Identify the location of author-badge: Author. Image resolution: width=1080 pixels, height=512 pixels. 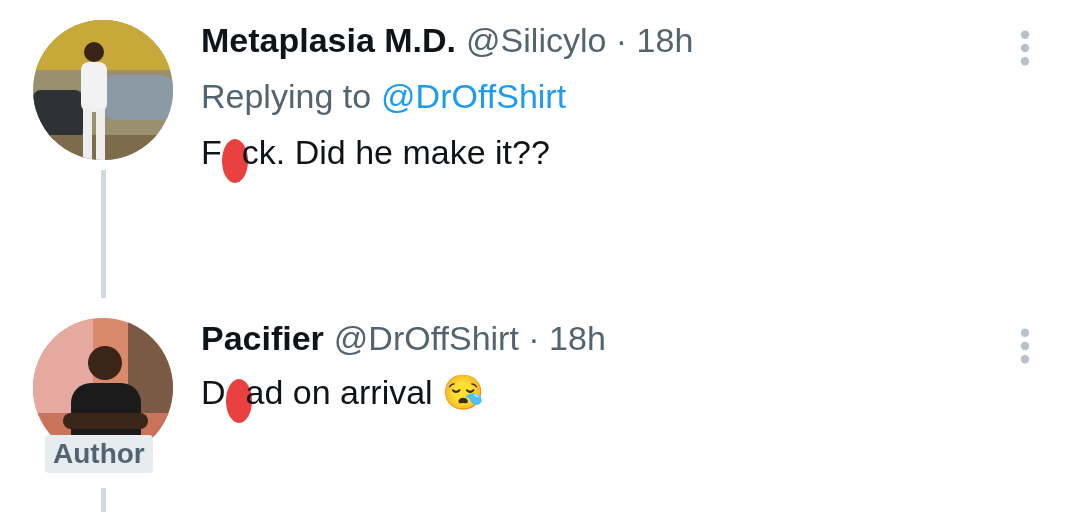
(99, 454).